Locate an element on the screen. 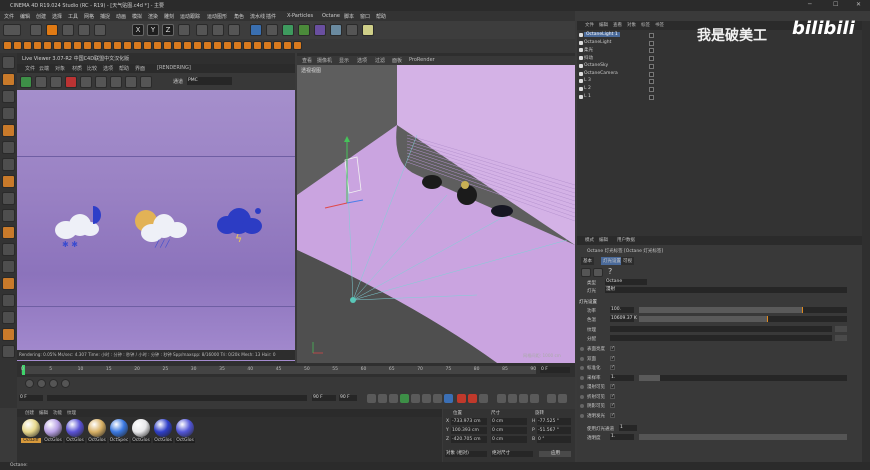 The image size is (870, 470). restart-icon is located at coordinates (41, 82).